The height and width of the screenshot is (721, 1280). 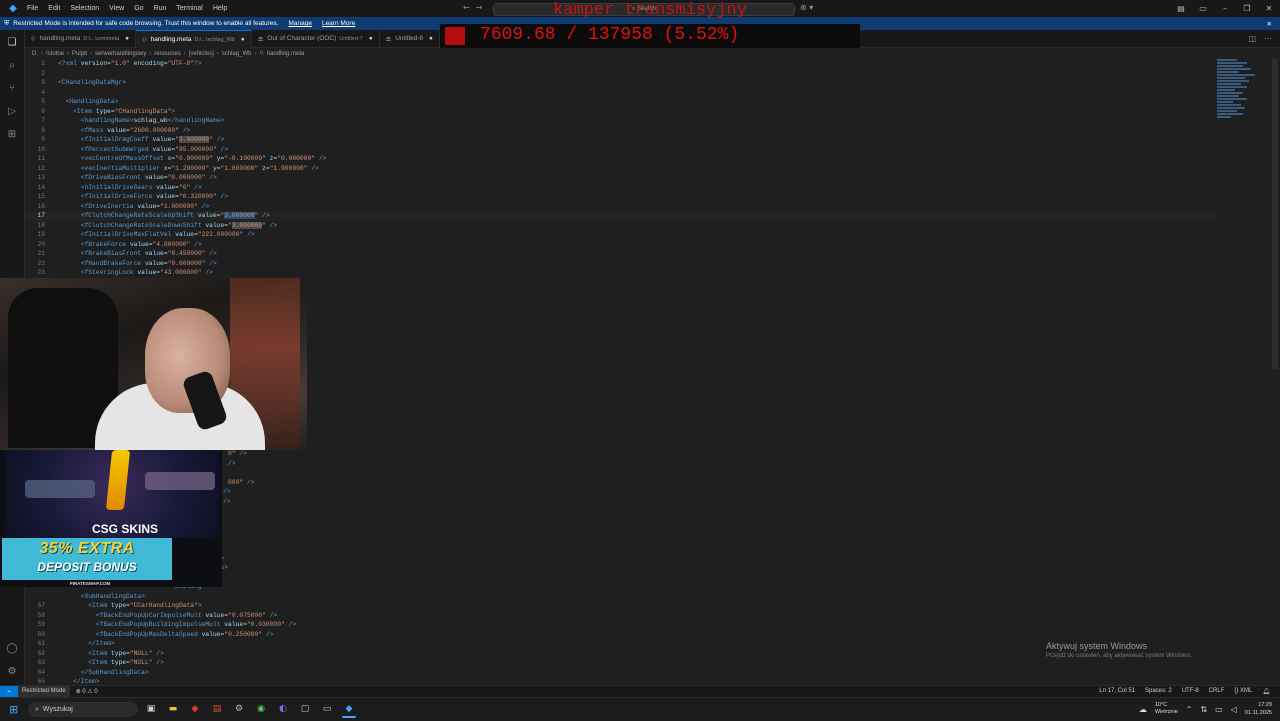 What do you see at coordinates (1217, 691) in the screenshot?
I see `line-ending: CRLF` at bounding box center [1217, 691].